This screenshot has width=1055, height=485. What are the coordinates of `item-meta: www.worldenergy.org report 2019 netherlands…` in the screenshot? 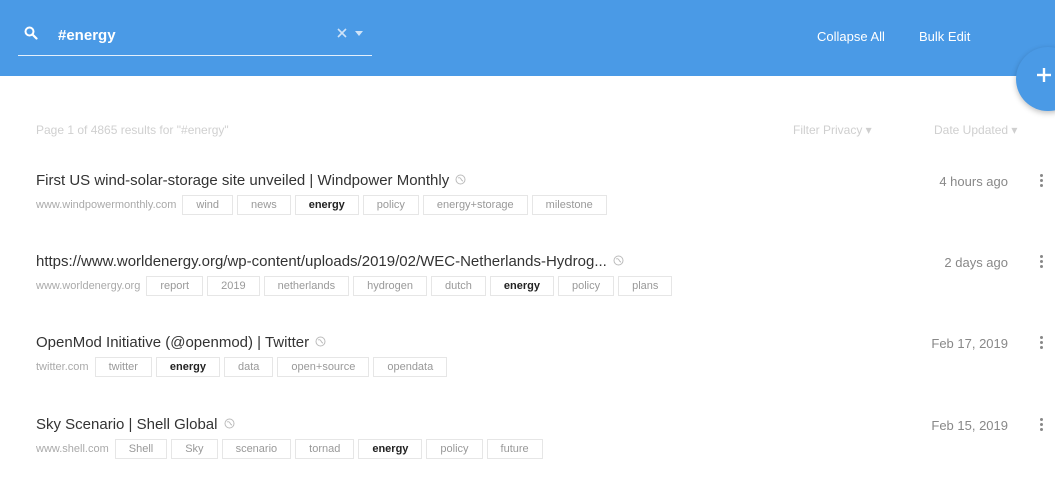 It's located at (356, 286).